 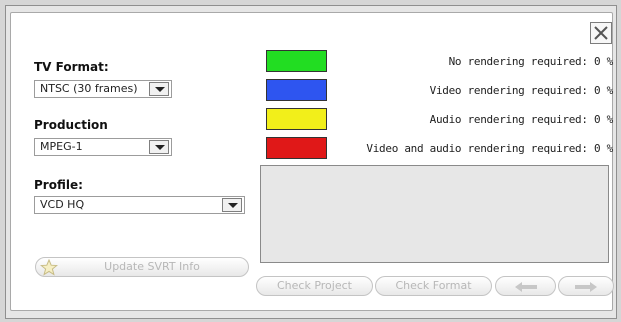 What do you see at coordinates (521, 90) in the screenshot?
I see `legend-video-rendering: Video rendering required: 0 %` at bounding box center [521, 90].